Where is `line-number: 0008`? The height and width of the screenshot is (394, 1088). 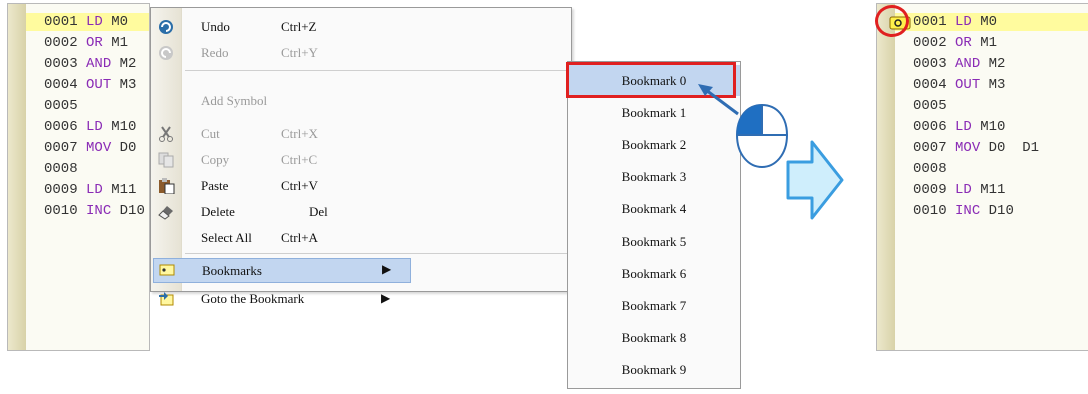
line-number: 0008 is located at coordinates (61, 169).